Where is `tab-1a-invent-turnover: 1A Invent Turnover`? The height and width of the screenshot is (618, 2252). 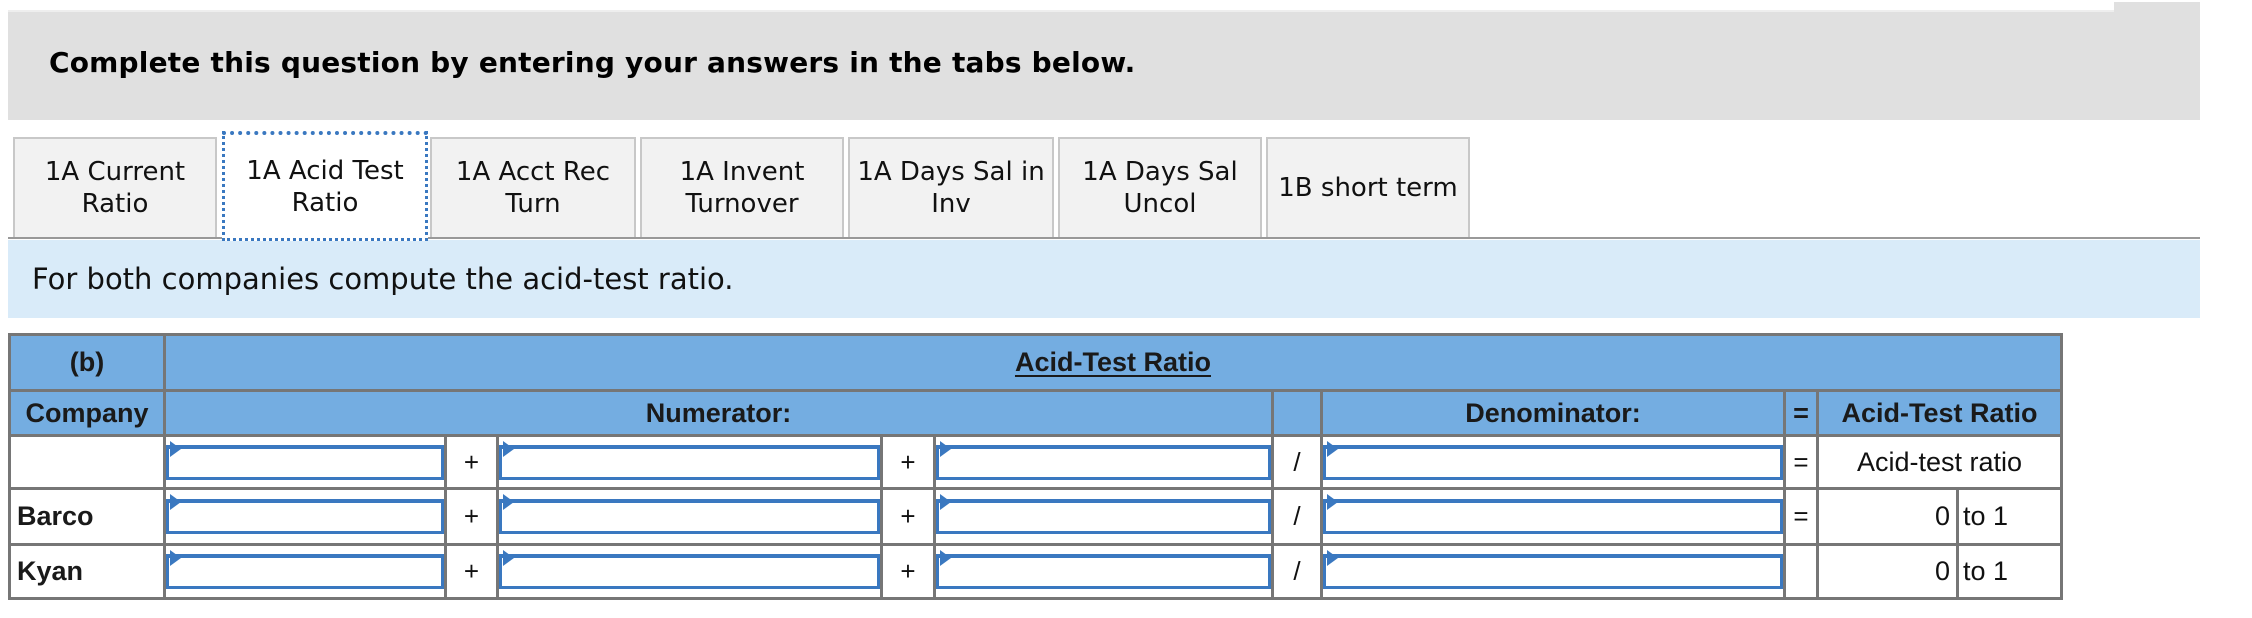 tab-1a-invent-turnover: 1A Invent Turnover is located at coordinates (742, 187).